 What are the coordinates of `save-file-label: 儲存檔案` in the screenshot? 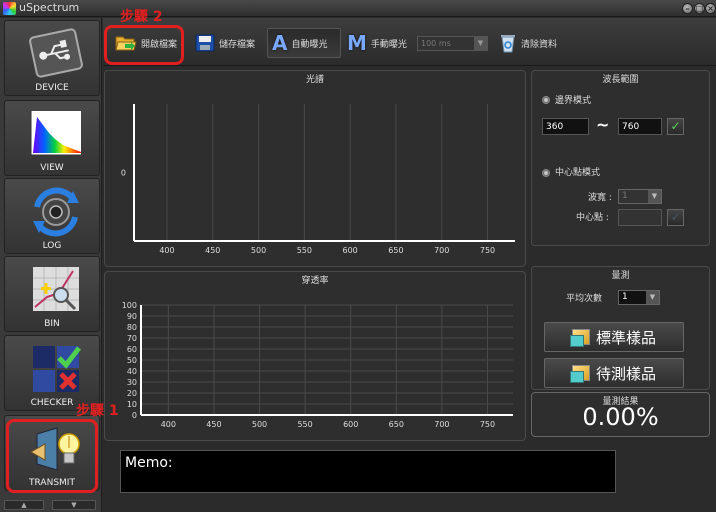 It's located at (237, 44).